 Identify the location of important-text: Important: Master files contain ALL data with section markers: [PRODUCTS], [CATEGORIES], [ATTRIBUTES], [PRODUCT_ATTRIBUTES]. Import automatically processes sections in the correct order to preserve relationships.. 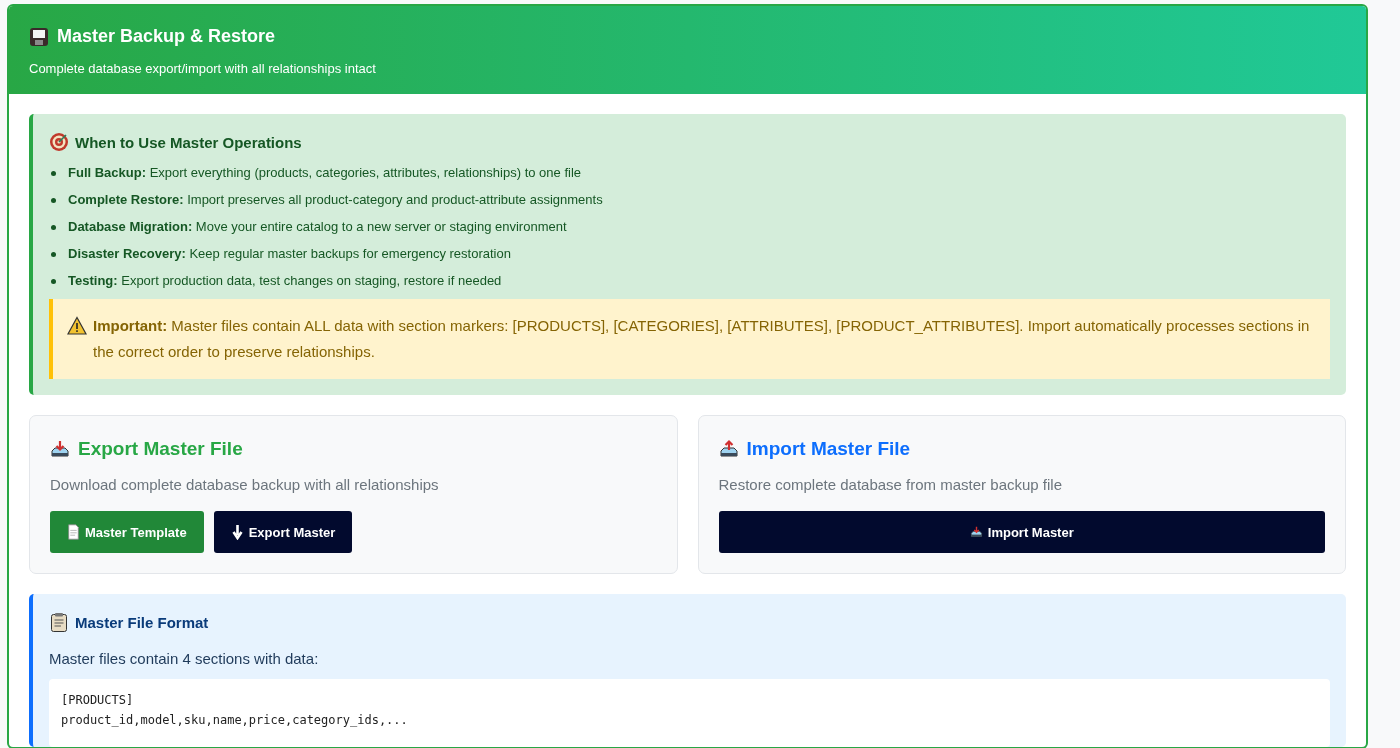
(702, 339).